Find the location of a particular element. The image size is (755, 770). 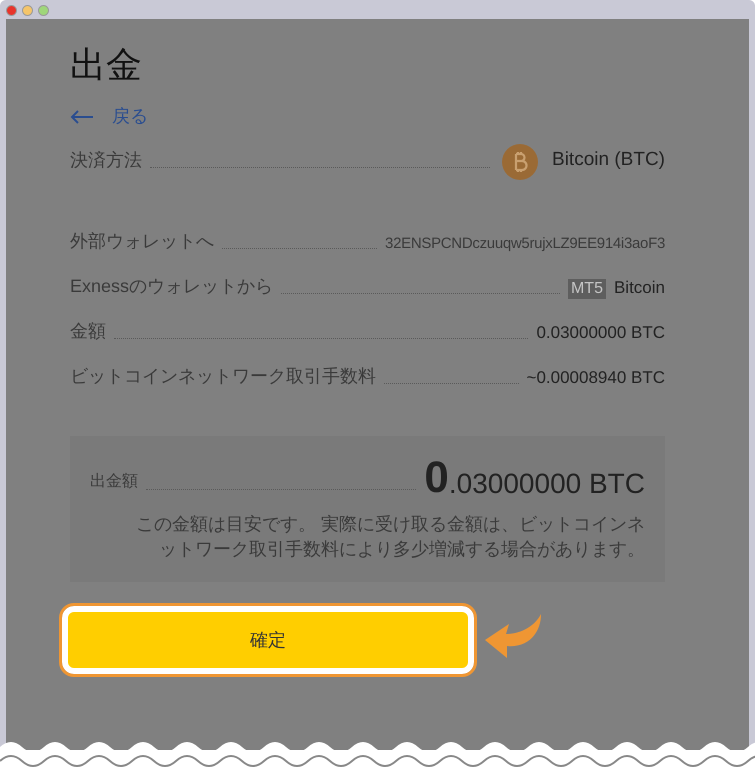

payment-method: Bitcoin (BTC) is located at coordinates (608, 160).